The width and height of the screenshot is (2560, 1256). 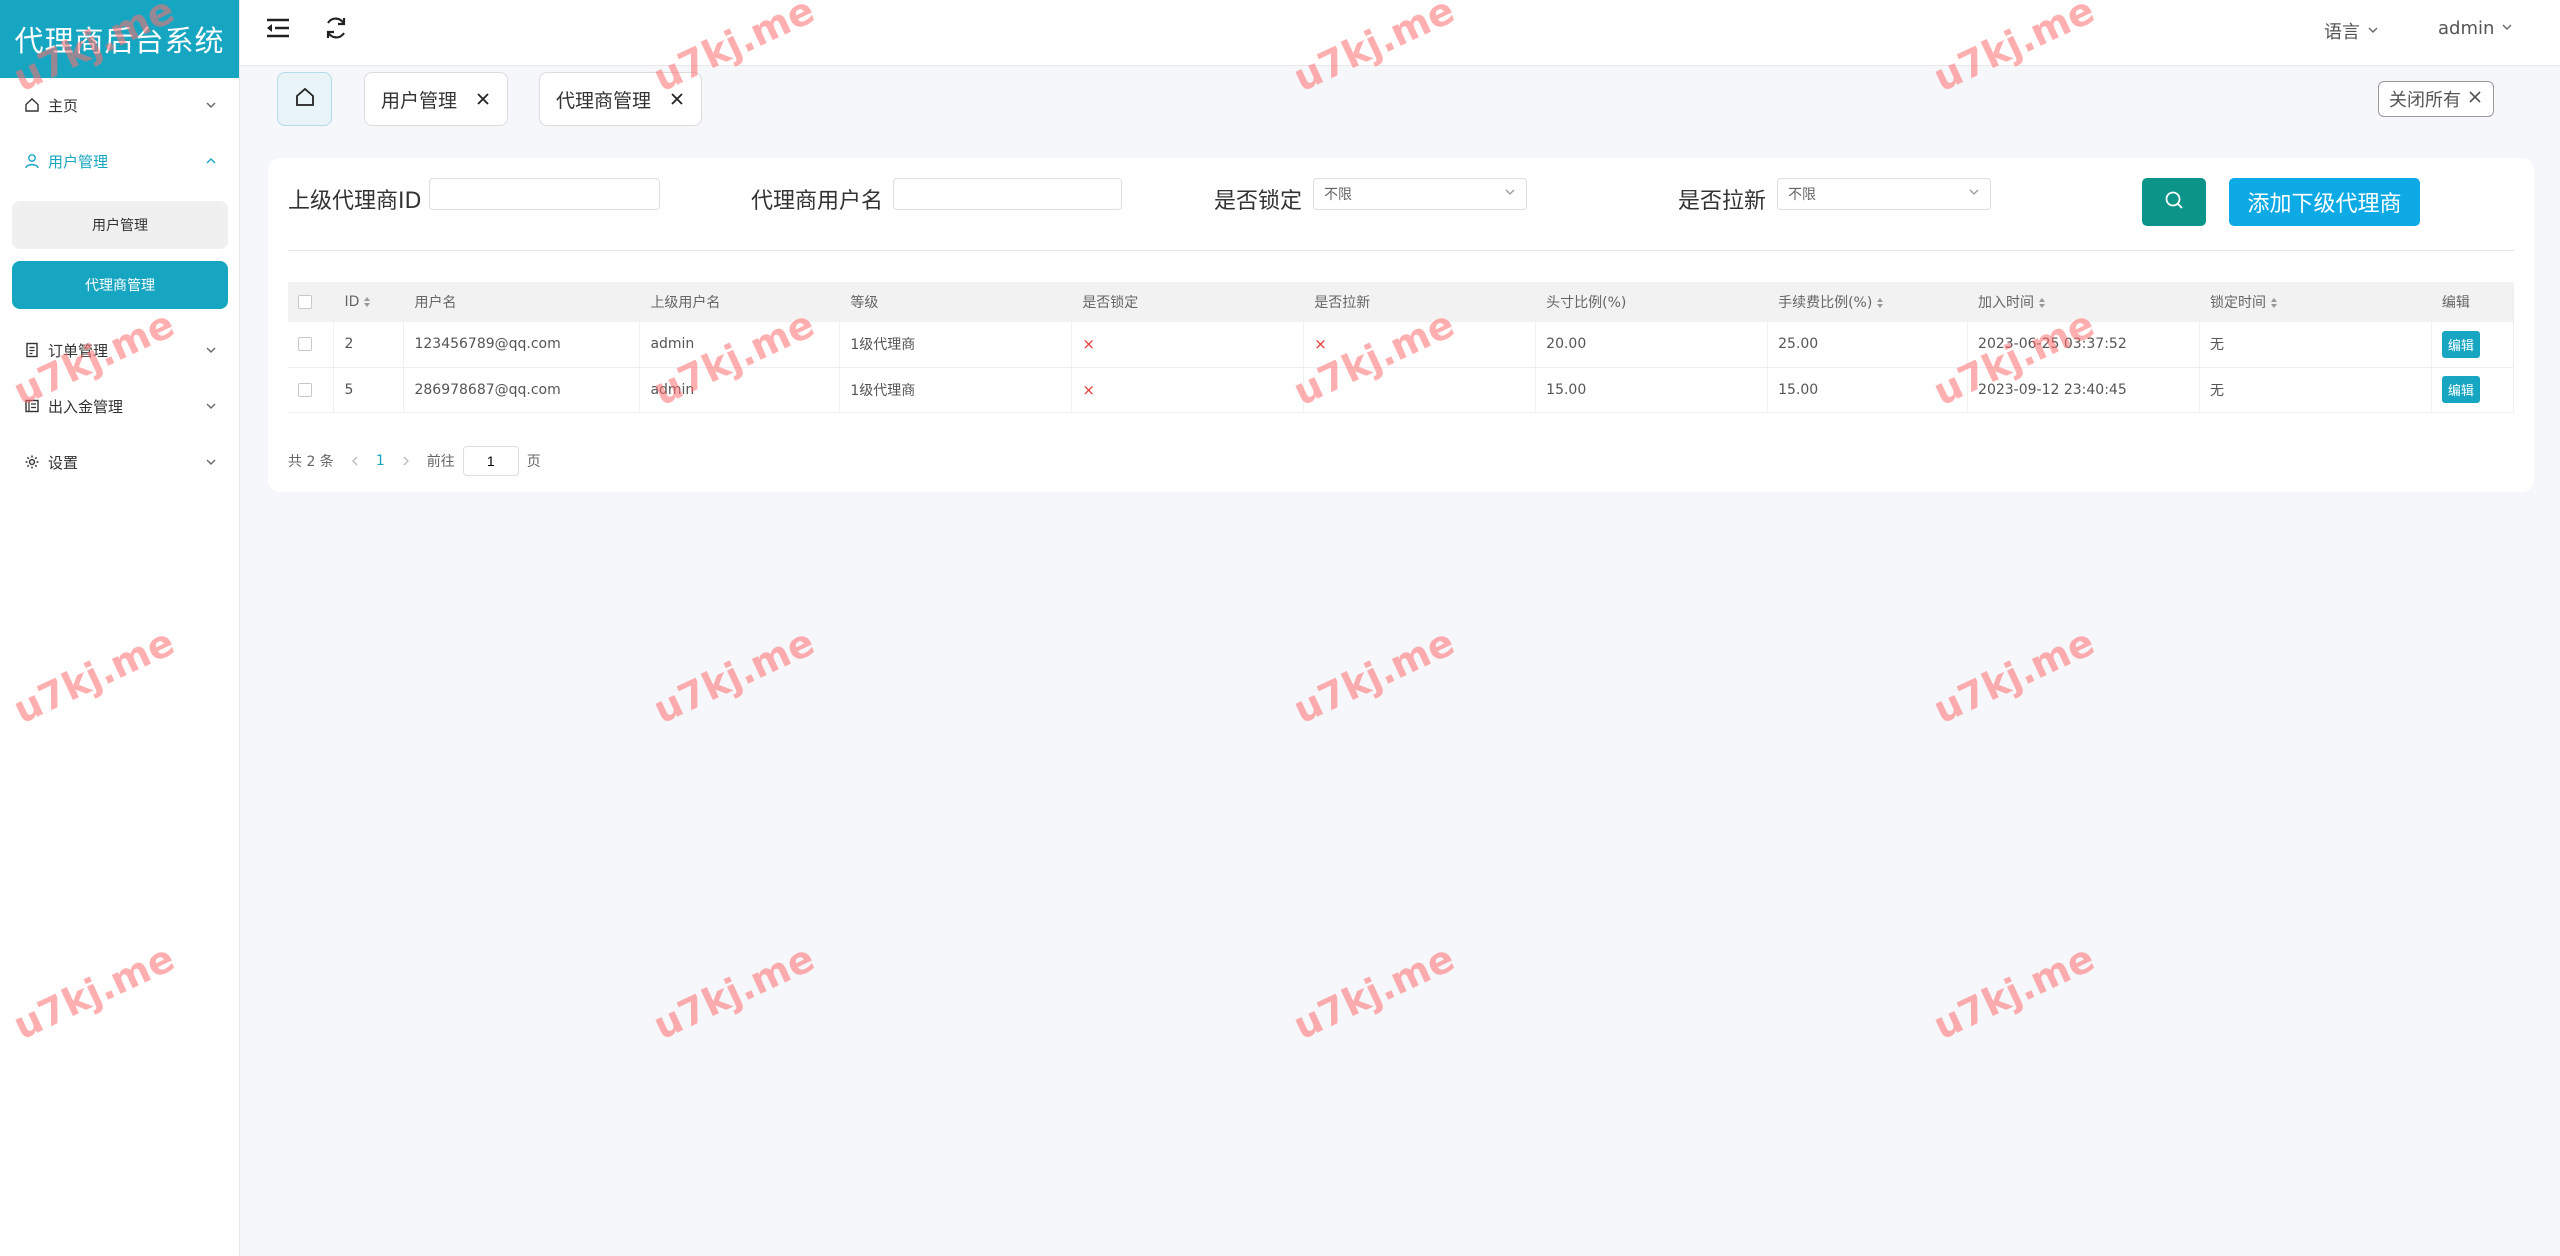 I want to click on cell-username: 286978687@qq.com, so click(x=522, y=390).